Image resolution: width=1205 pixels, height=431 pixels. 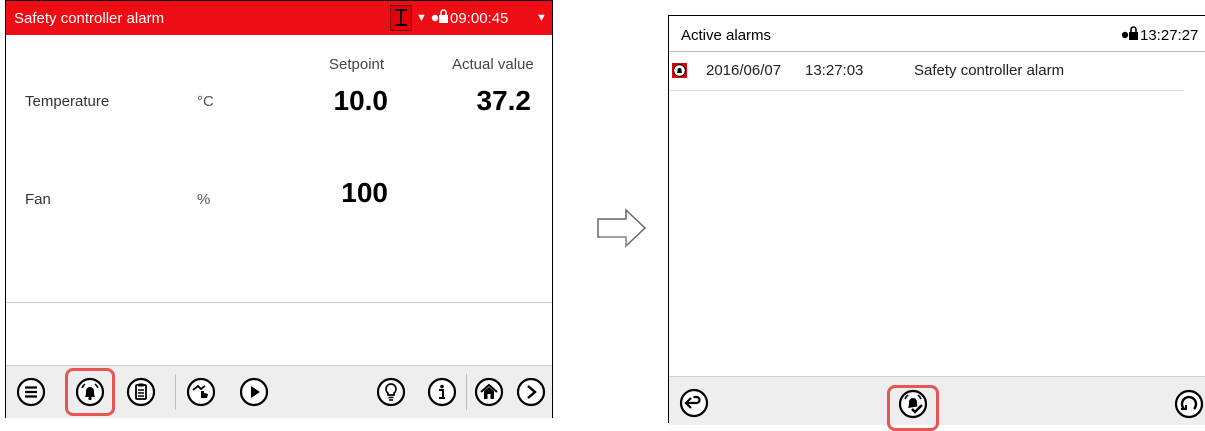 What do you see at coordinates (479, 18) in the screenshot?
I see `header-clock: 09:00:45` at bounding box center [479, 18].